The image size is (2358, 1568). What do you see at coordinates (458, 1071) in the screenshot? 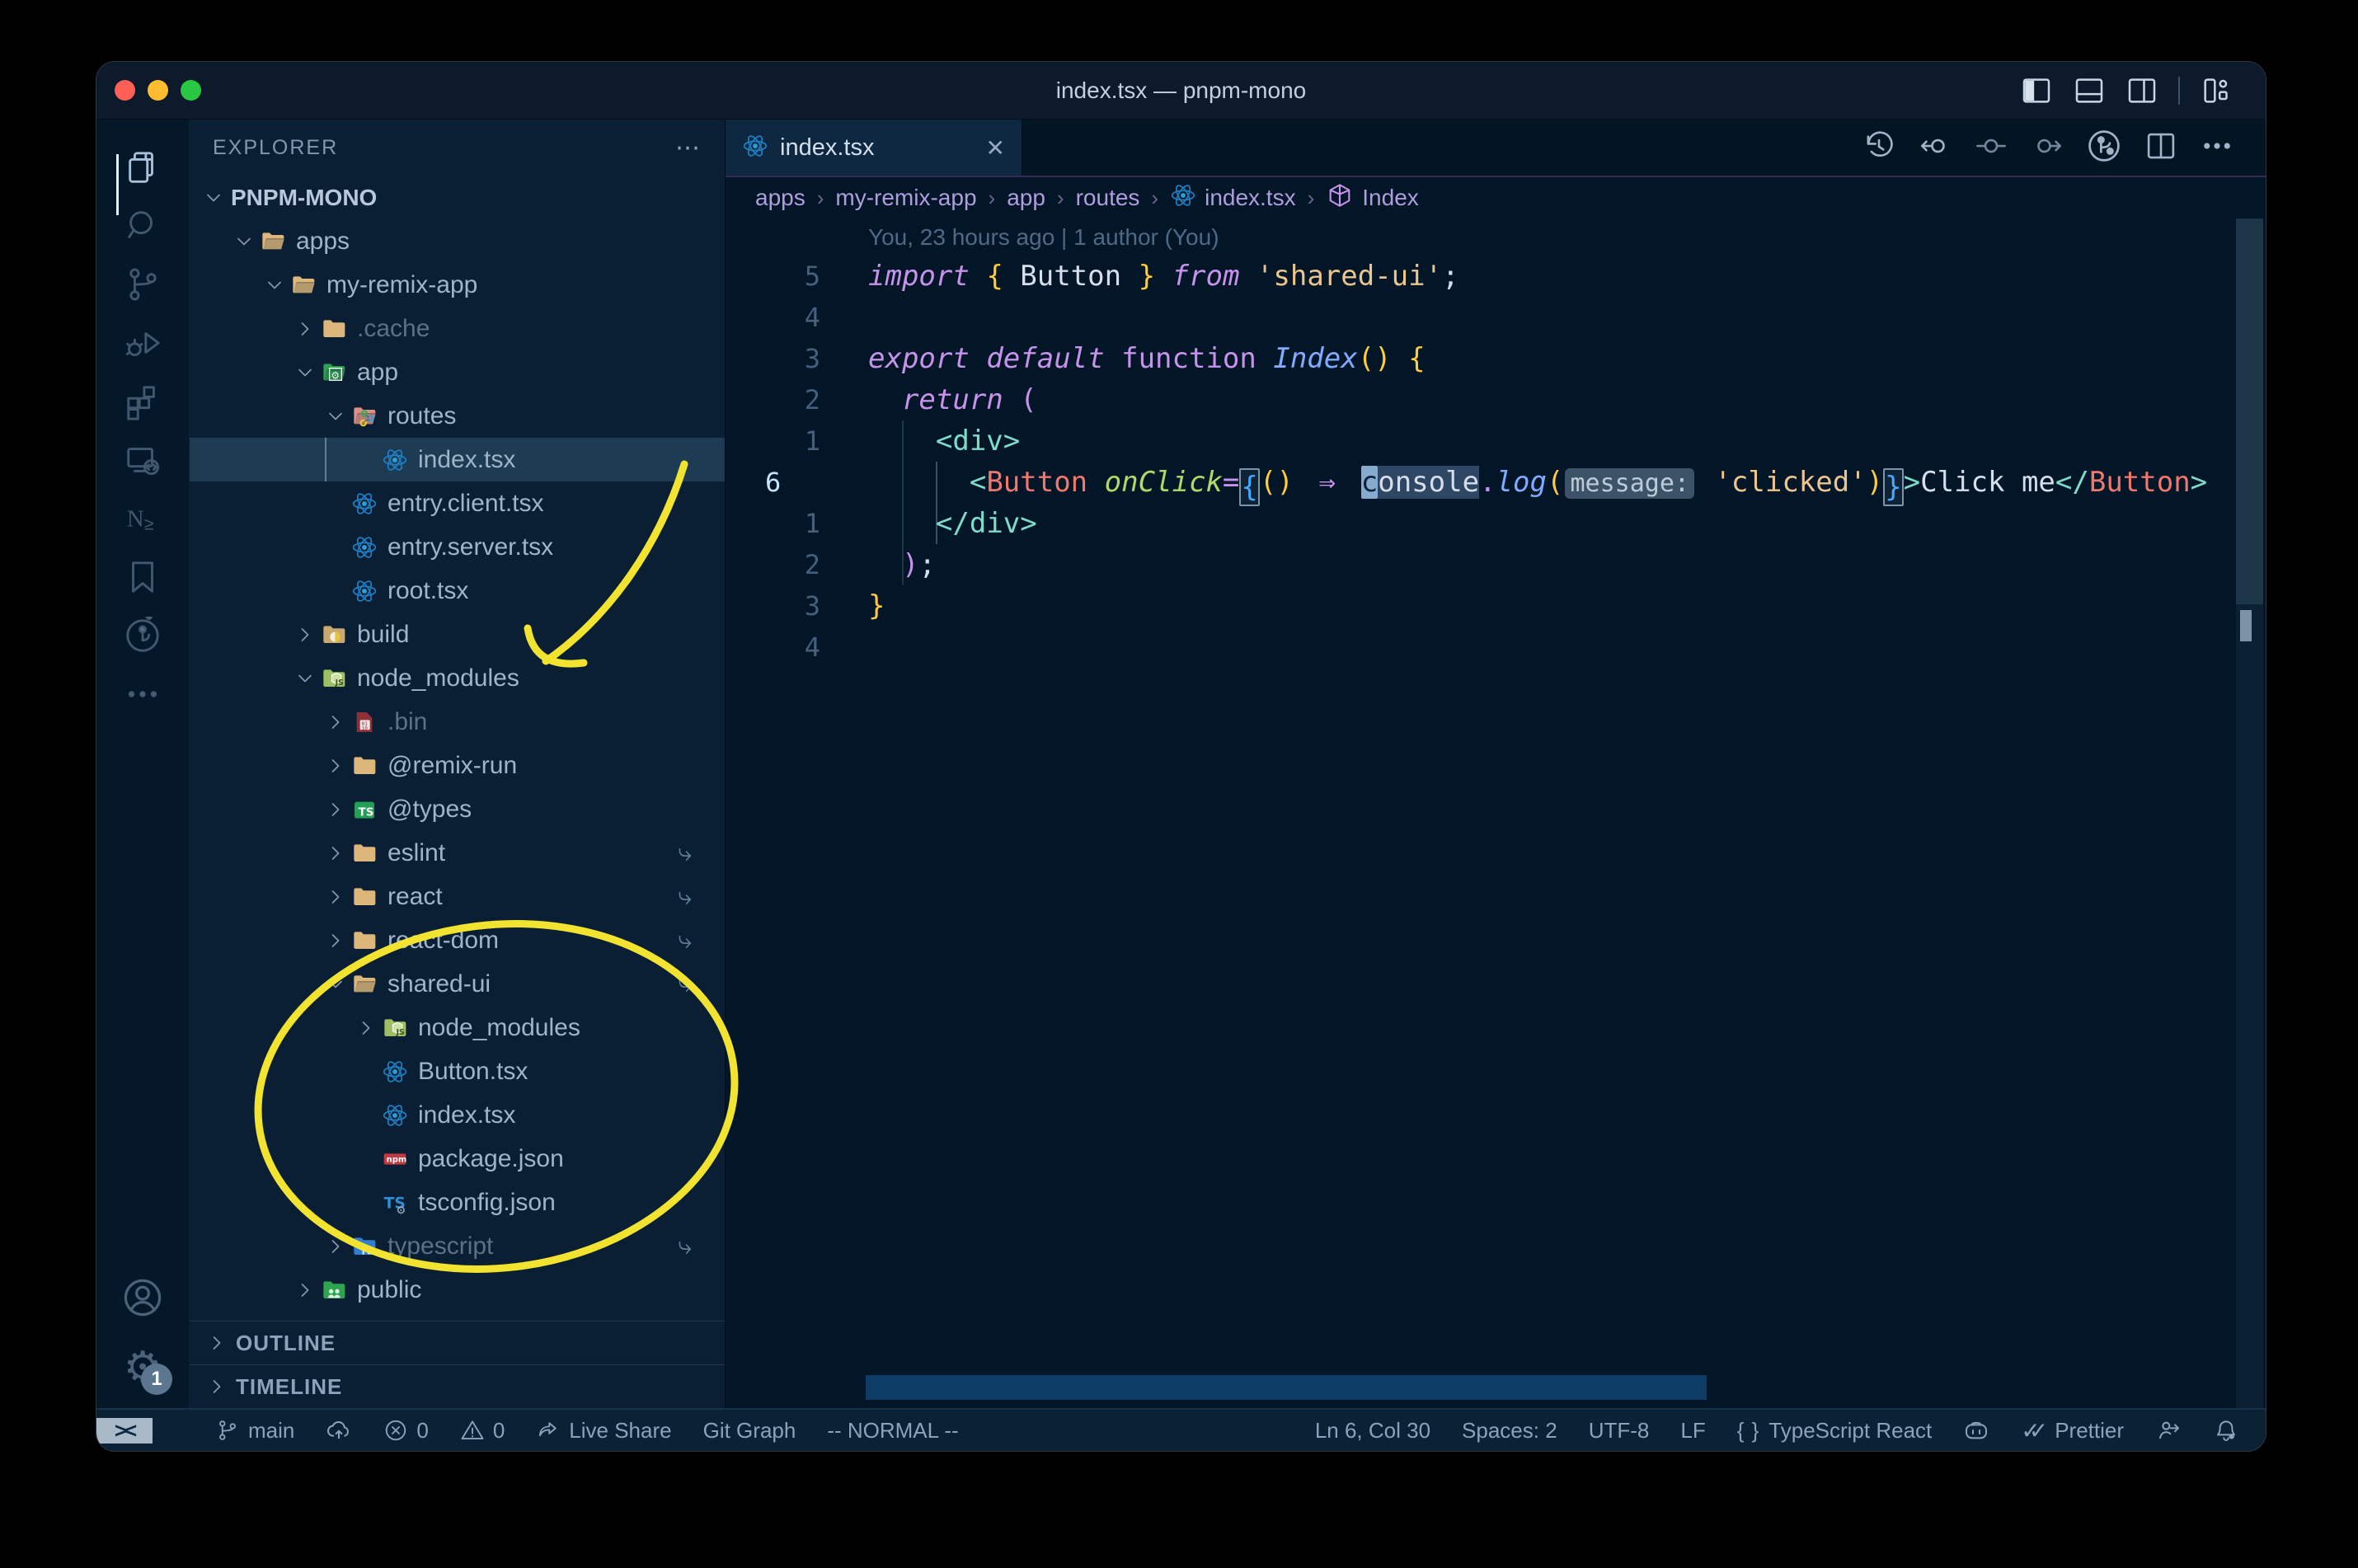
I see `tree-item-button-tsx: Button.tsx` at bounding box center [458, 1071].